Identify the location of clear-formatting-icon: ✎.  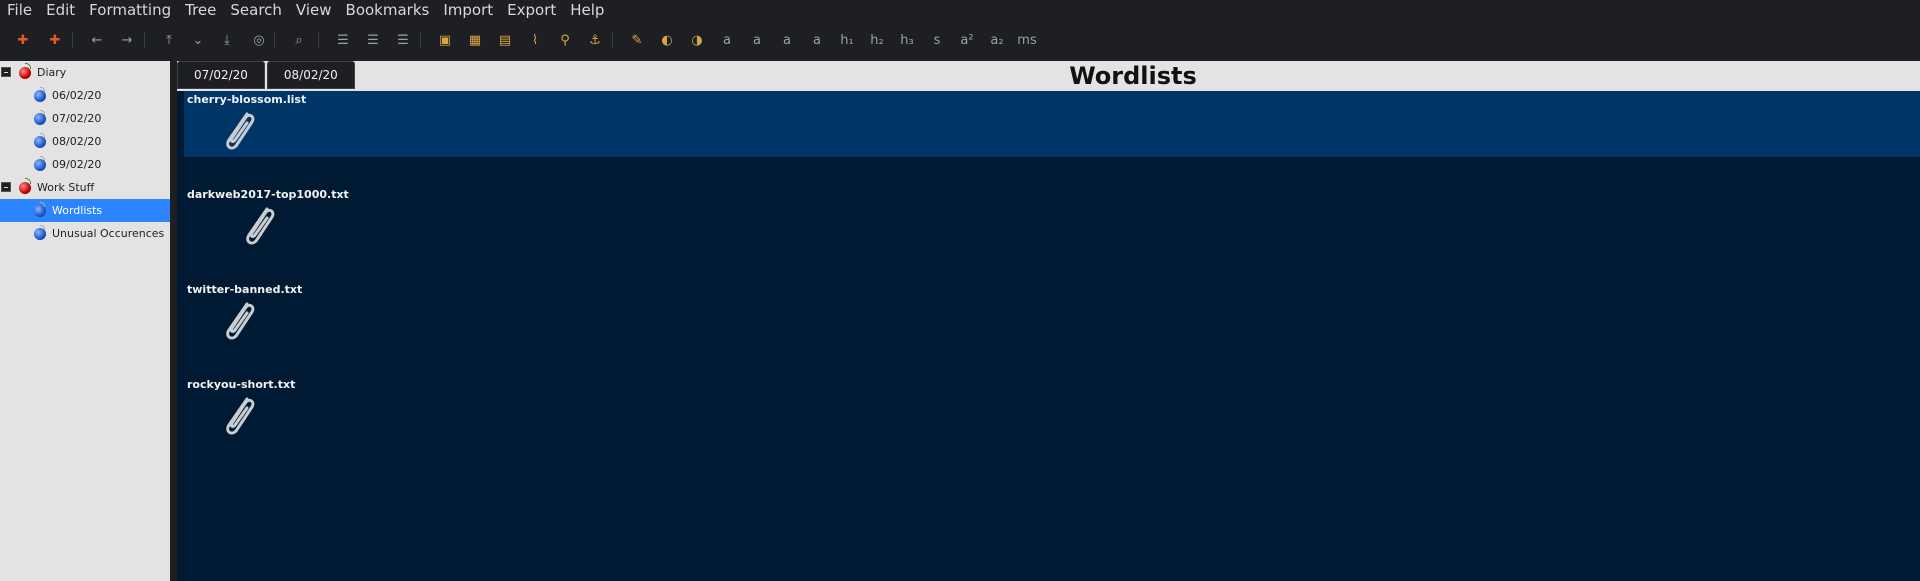
(637, 40).